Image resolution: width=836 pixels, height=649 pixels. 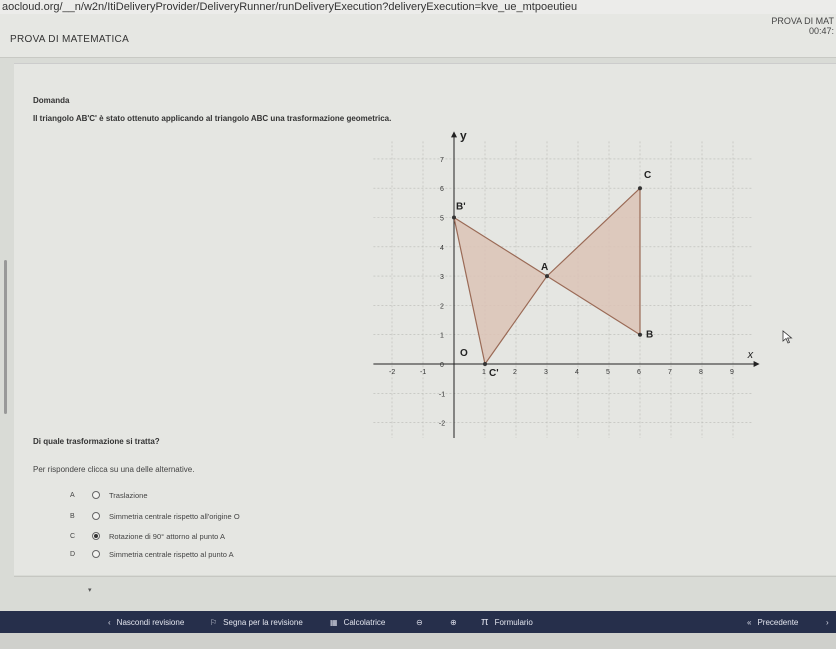 What do you see at coordinates (392, 372) in the screenshot?
I see `x-tick-label: -2` at bounding box center [392, 372].